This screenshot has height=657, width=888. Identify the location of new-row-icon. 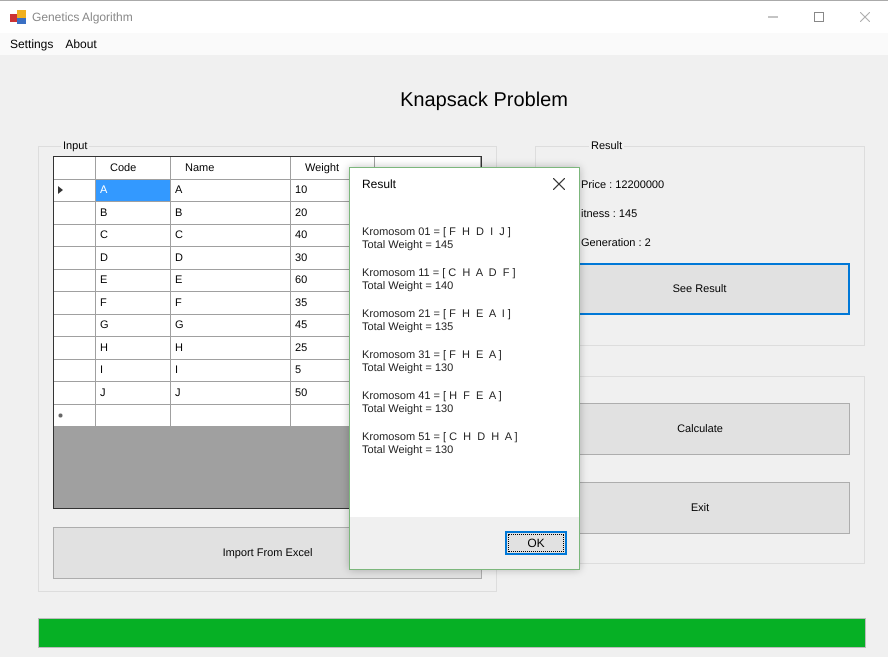
(60, 415).